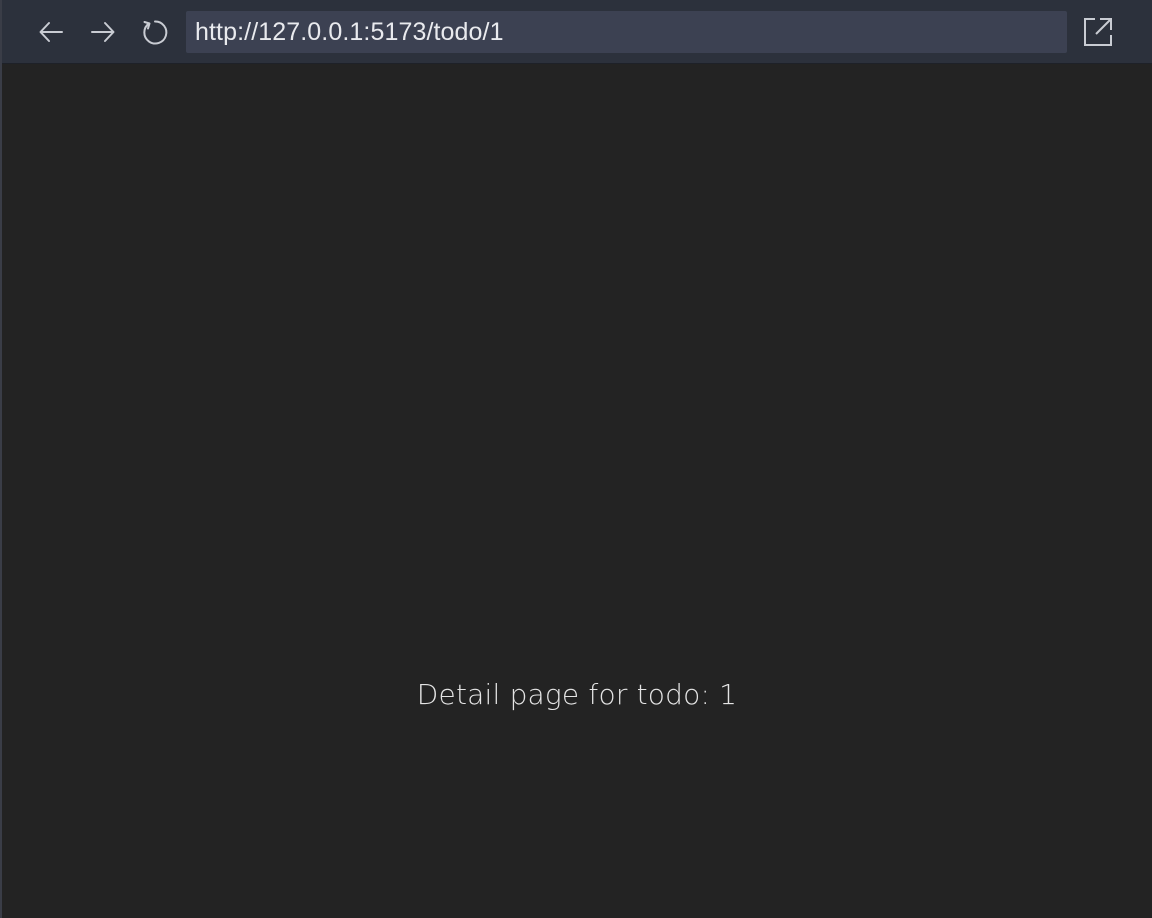  What do you see at coordinates (577, 694) in the screenshot?
I see `todo-detail-text: Detail page for todo: 1` at bounding box center [577, 694].